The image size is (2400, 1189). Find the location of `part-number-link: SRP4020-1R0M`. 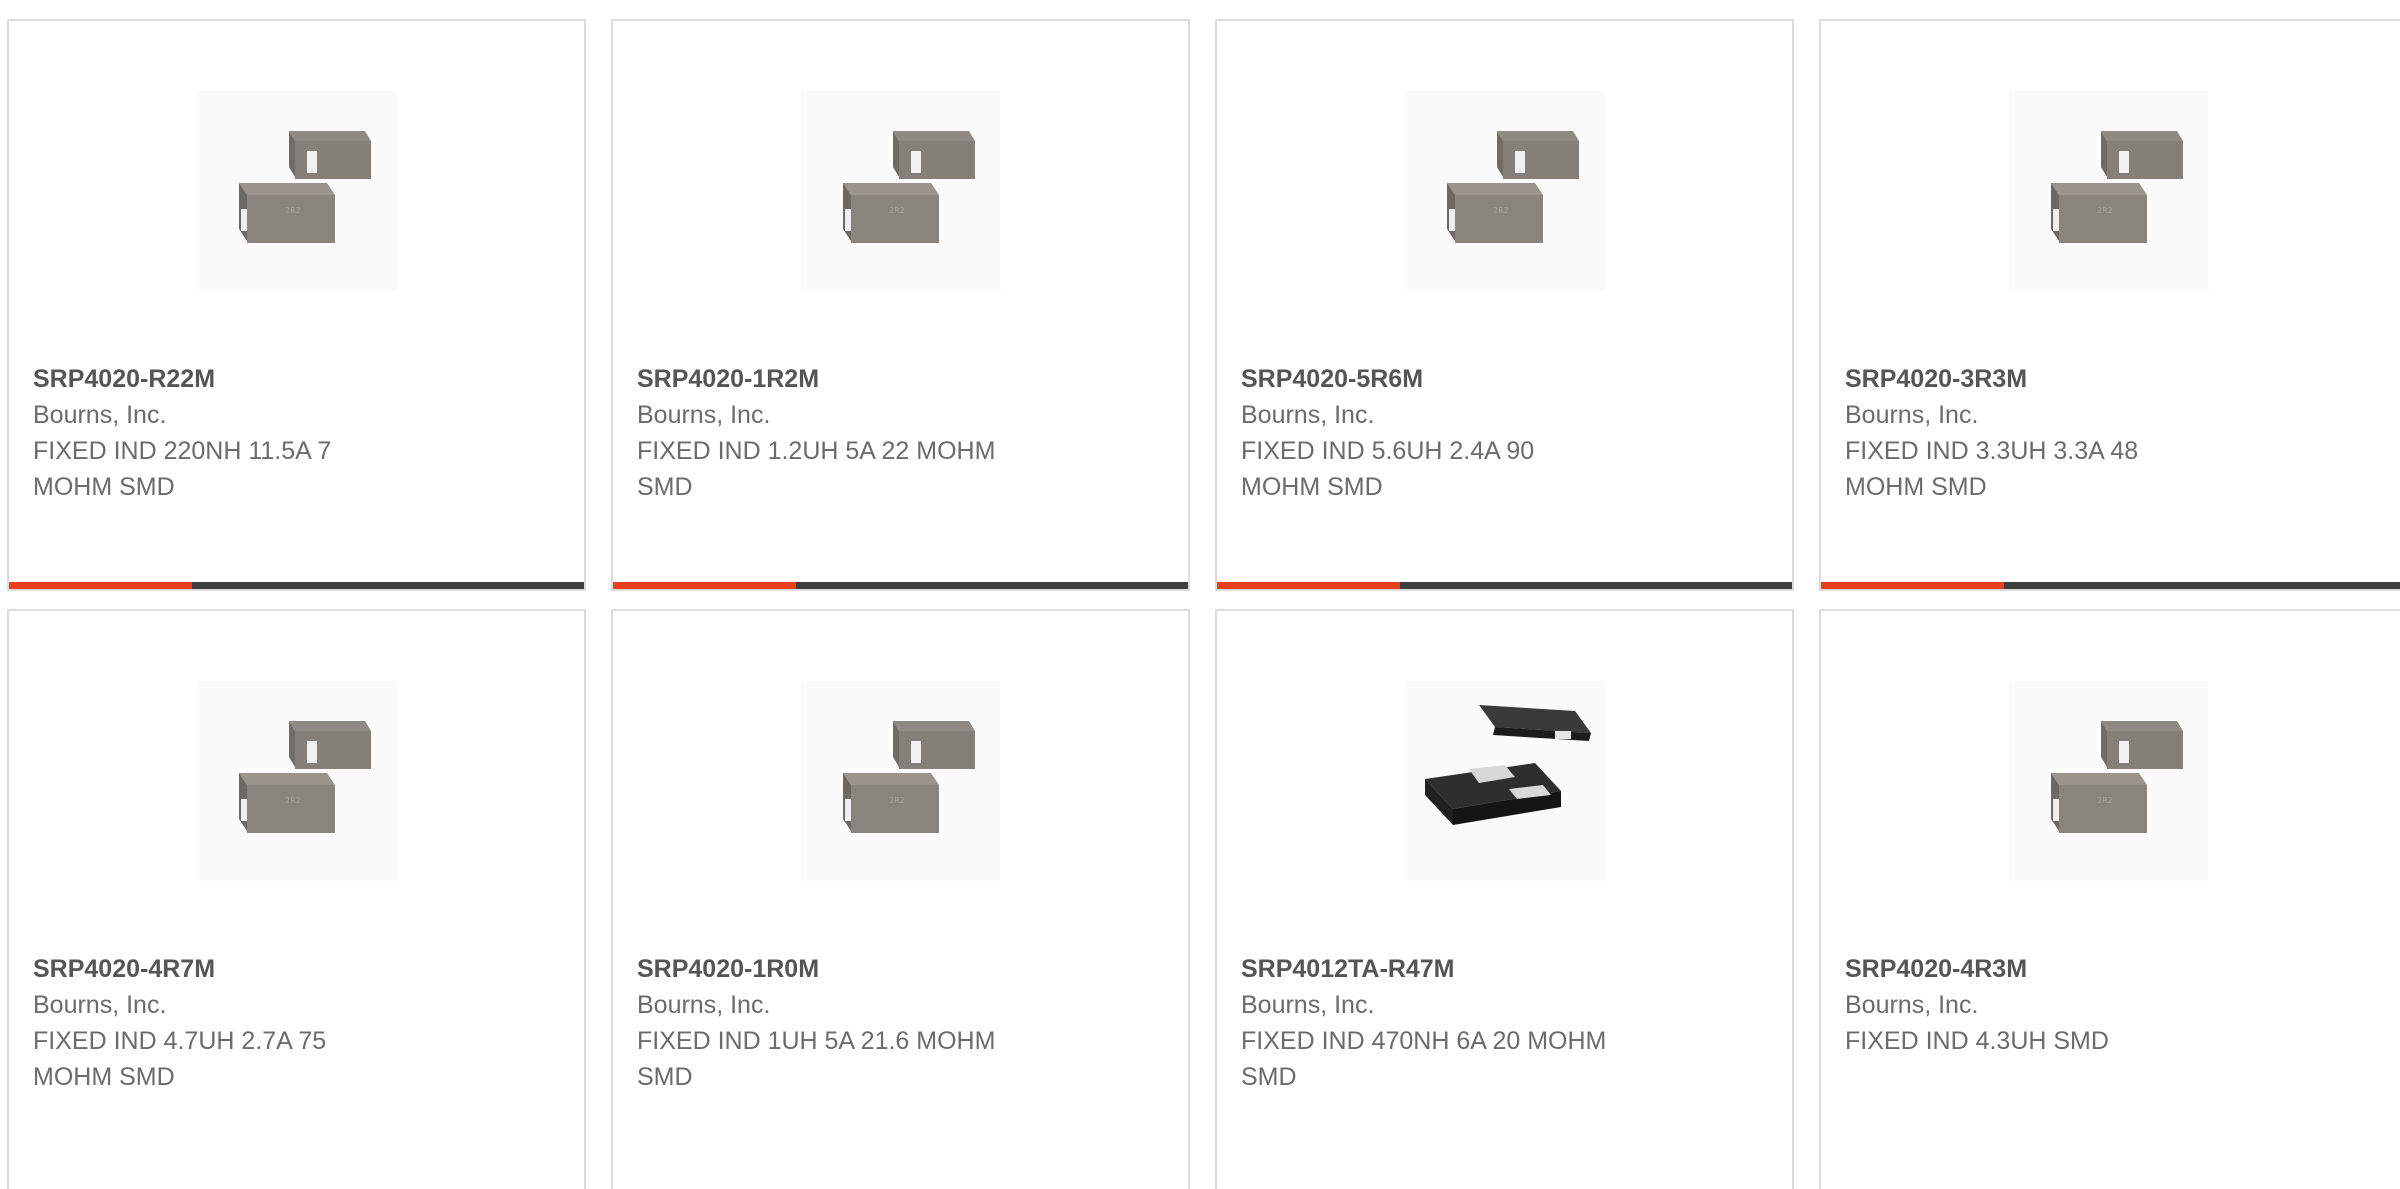

part-number-link: SRP4020-1R0M is located at coordinates (900, 969).